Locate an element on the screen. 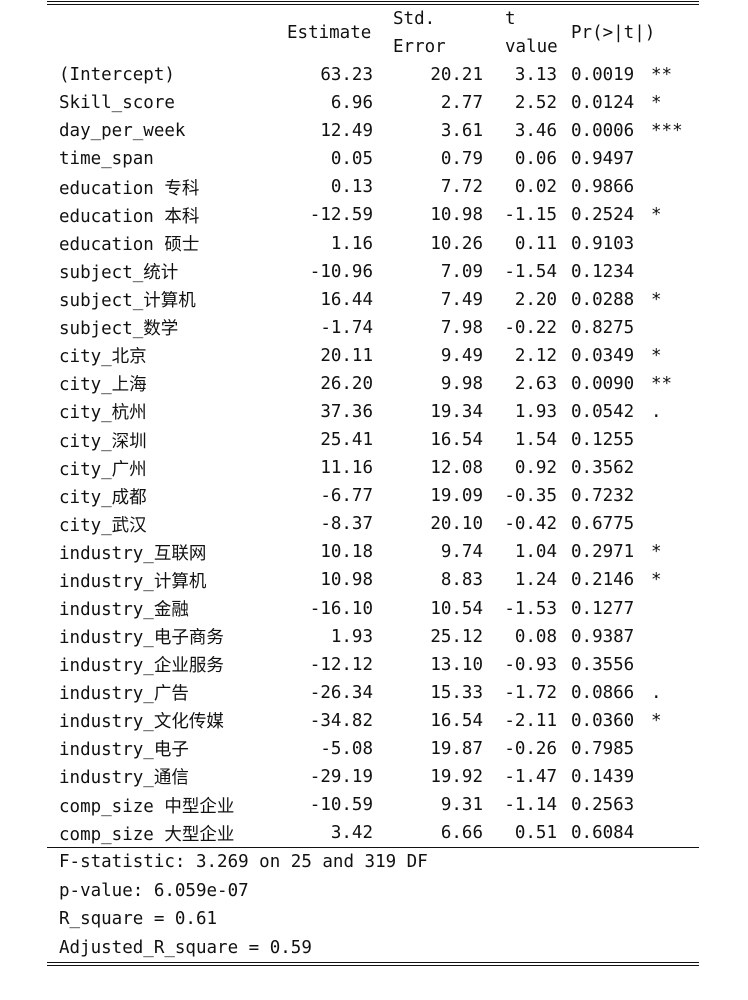  header-p-value: Pr(>|t|) is located at coordinates (613, 33).